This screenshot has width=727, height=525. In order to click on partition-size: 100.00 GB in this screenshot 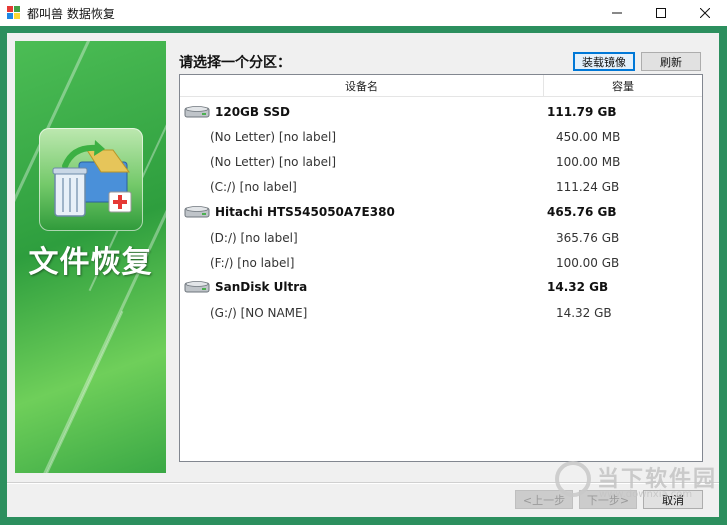, I will do `click(587, 262)`.